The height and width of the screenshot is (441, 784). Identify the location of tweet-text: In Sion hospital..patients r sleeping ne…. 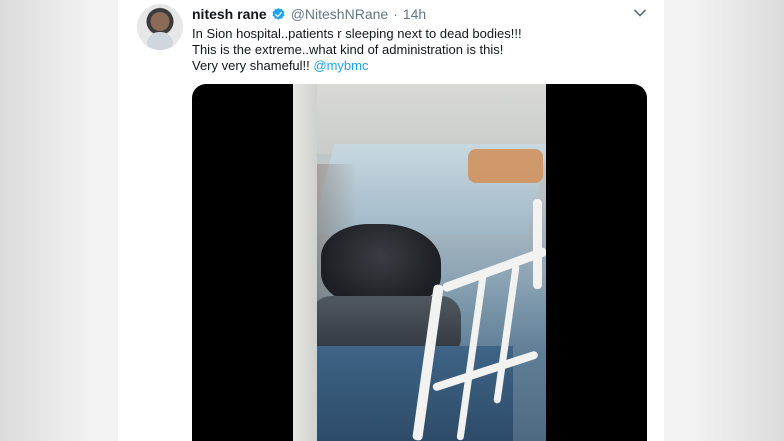
(412, 50).